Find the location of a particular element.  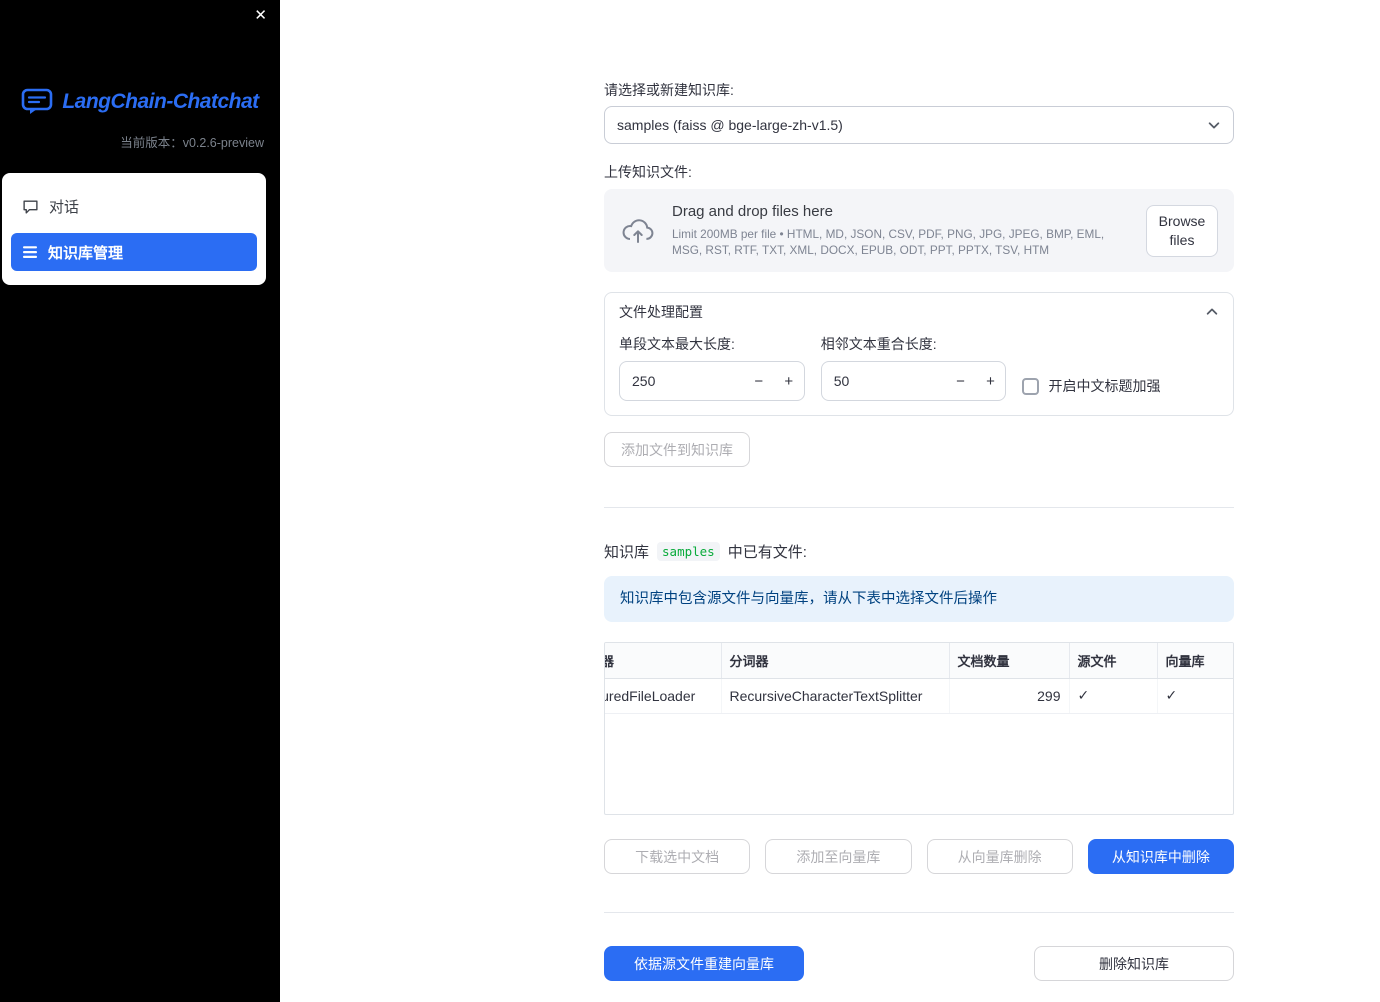

col-splitter: 分词器 is located at coordinates (835, 661).